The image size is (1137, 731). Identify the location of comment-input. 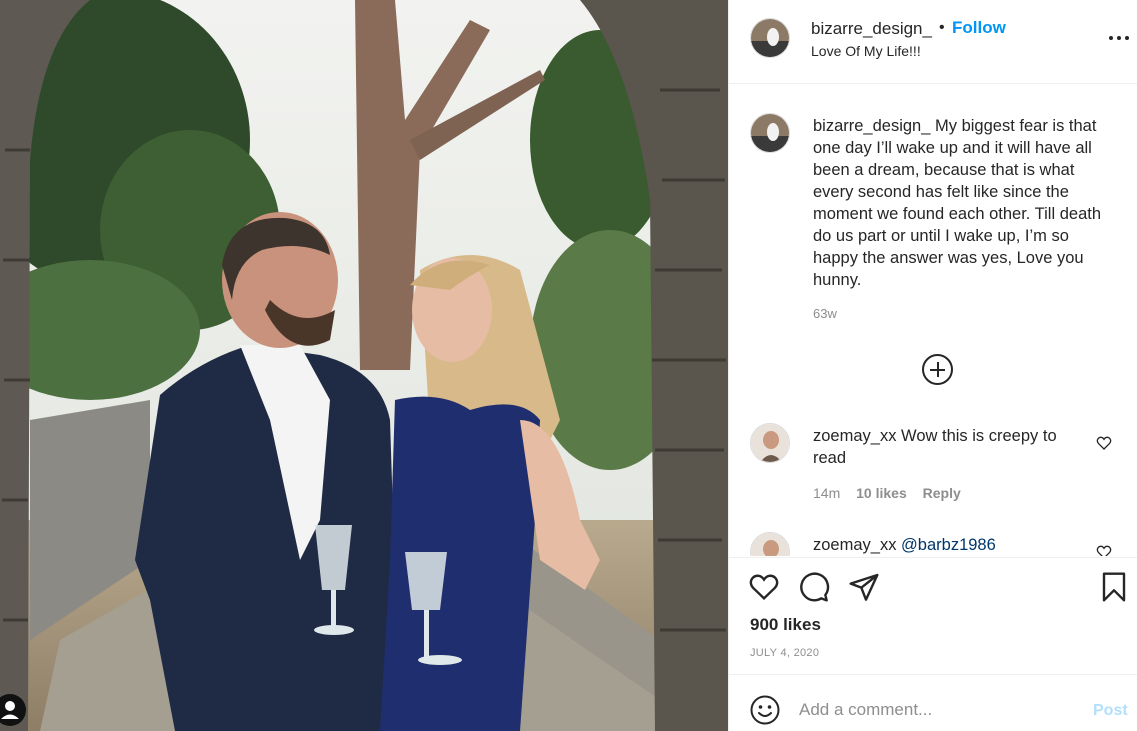
(934, 710).